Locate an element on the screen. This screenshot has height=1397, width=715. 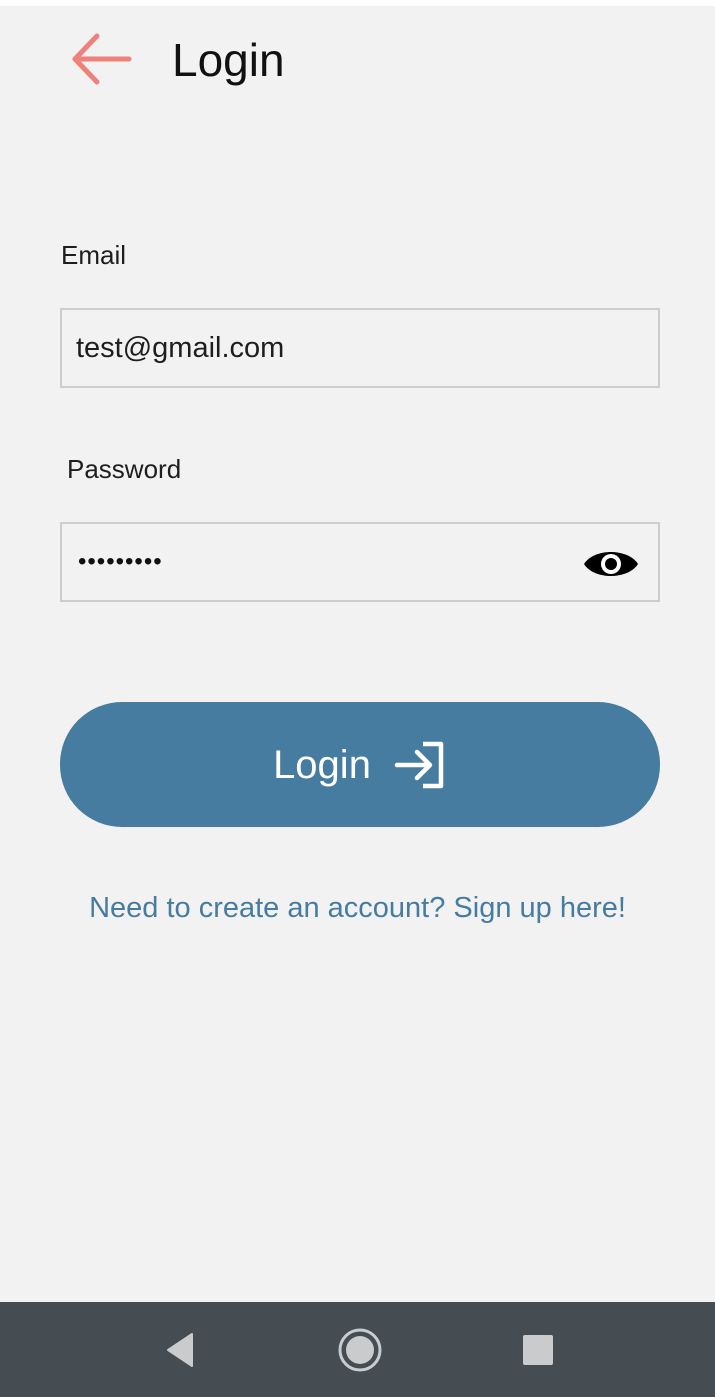
signup-link: Need to create an account? Sign up here! is located at coordinates (357, 908).